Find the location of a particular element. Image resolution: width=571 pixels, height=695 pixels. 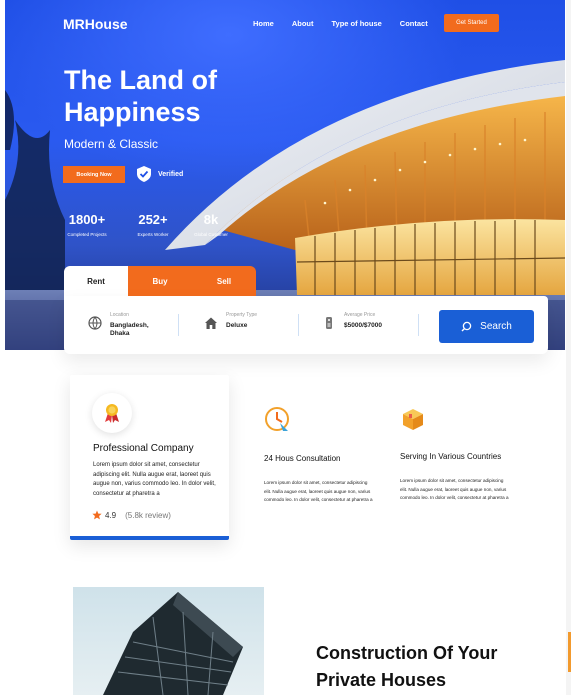

average-price-field: Average Price $5000/$7000 is located at coordinates (352, 321).